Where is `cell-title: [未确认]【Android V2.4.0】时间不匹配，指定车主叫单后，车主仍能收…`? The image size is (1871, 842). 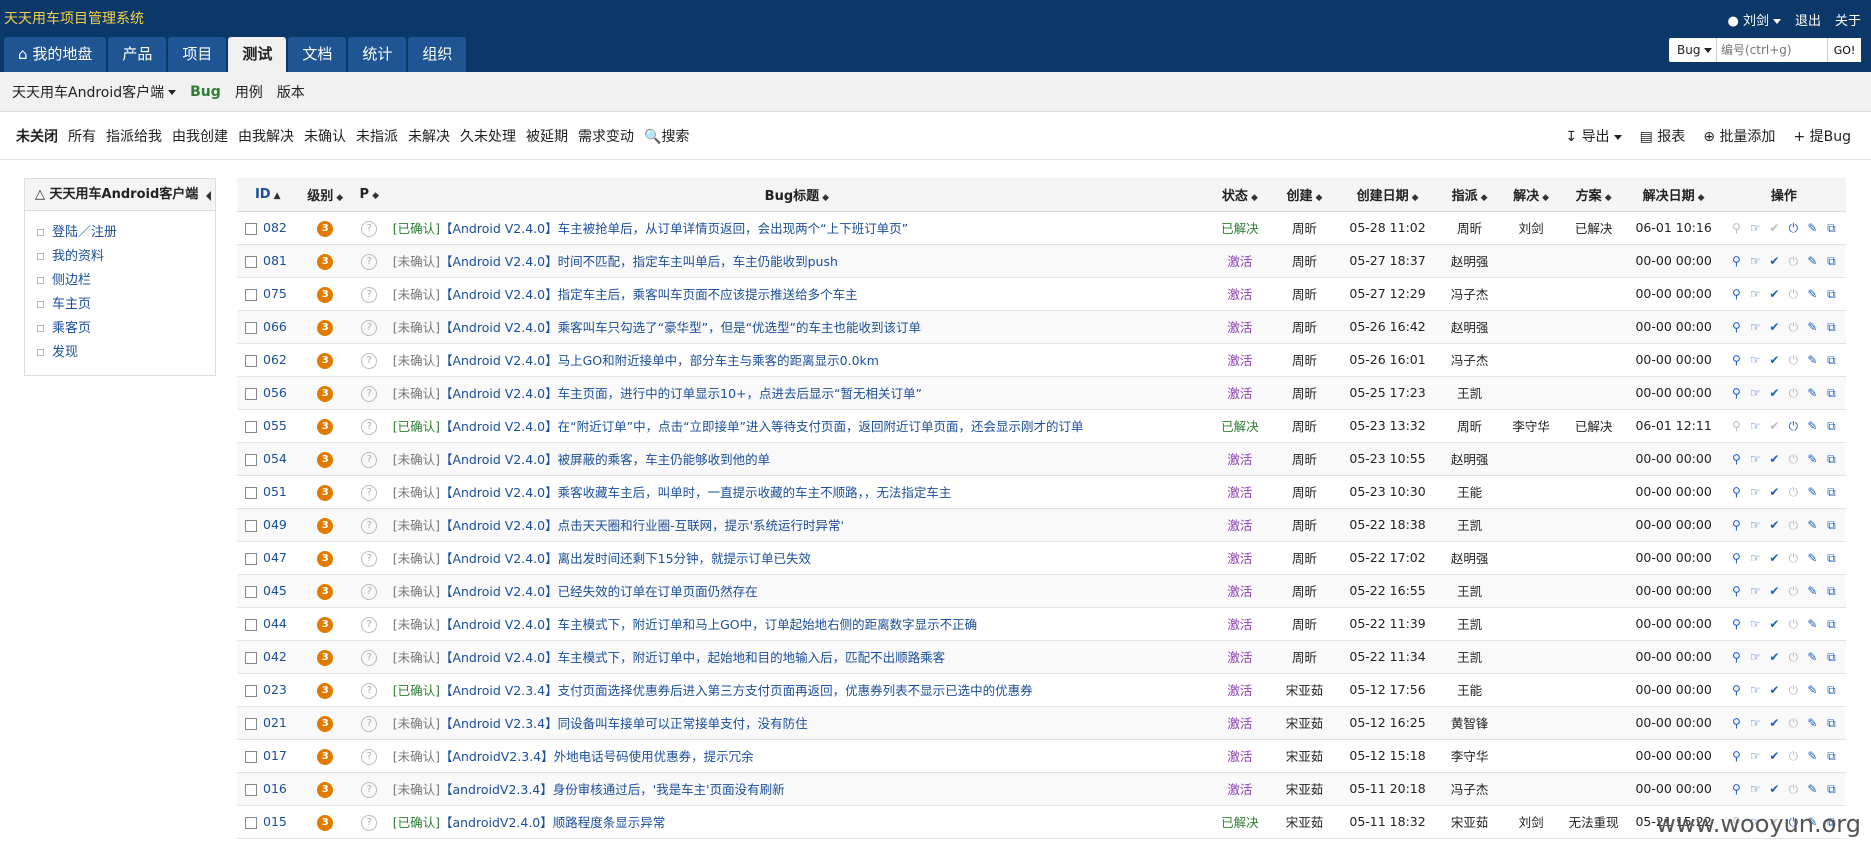 cell-title: [未确认]【Android V2.4.0】时间不匹配，指定车主叫单后，车主仍能收… is located at coordinates (797, 261).